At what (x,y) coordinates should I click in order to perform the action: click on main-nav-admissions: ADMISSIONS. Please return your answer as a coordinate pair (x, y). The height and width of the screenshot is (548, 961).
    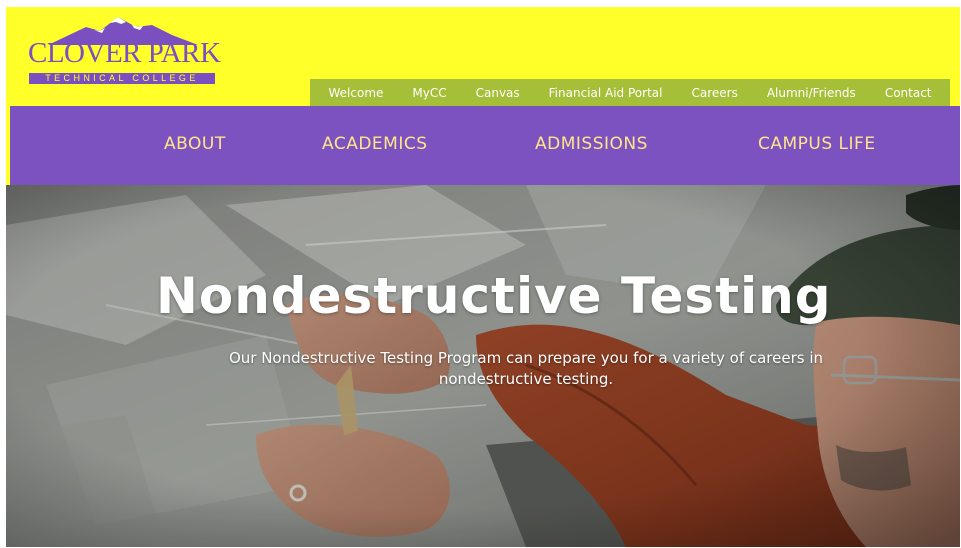
    Looking at the image, I should click on (591, 144).